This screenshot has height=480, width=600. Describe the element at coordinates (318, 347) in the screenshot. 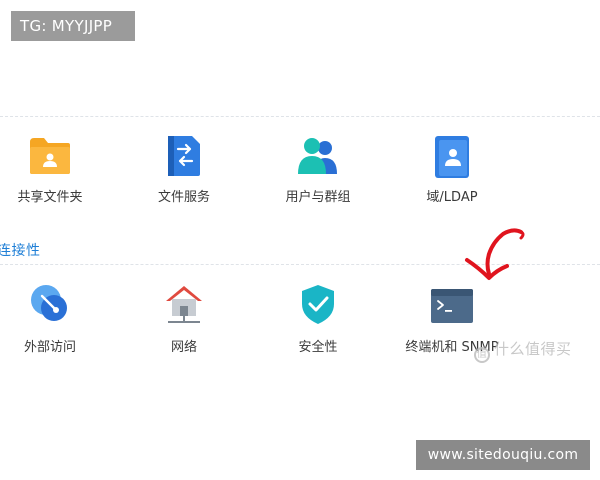

I see `security-label: 安全性` at that location.